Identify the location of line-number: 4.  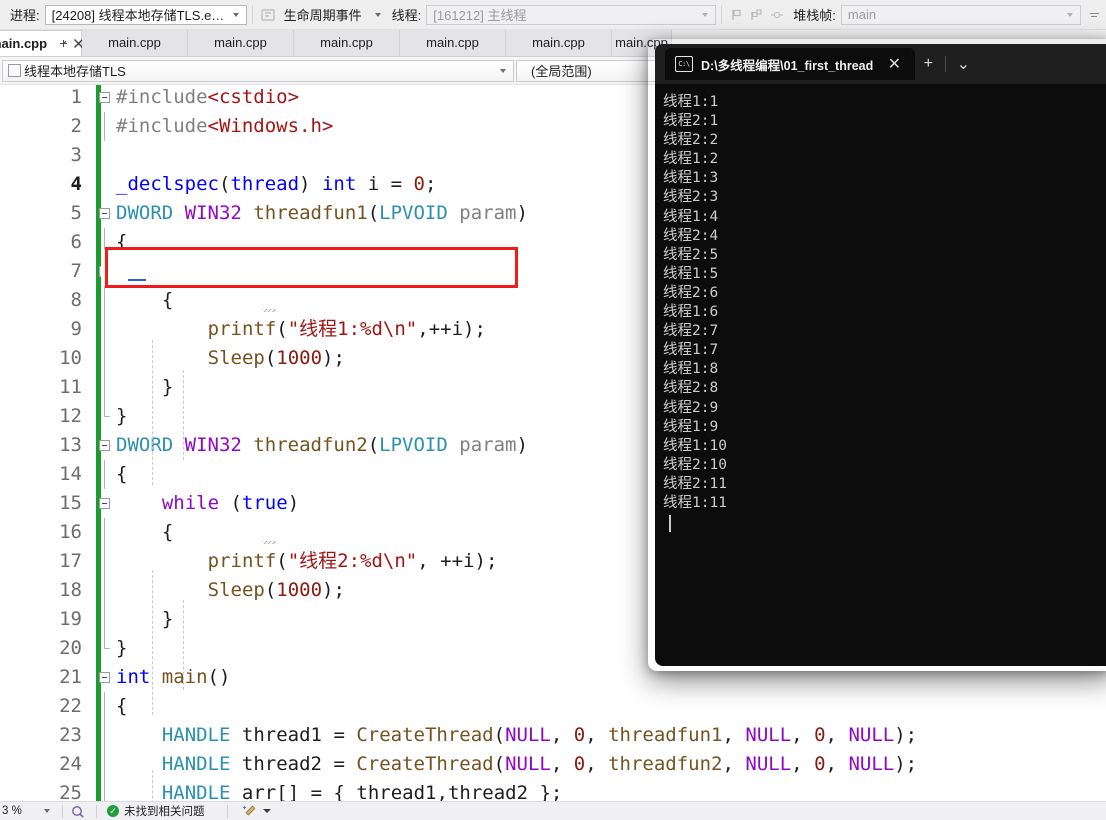
(76, 184).